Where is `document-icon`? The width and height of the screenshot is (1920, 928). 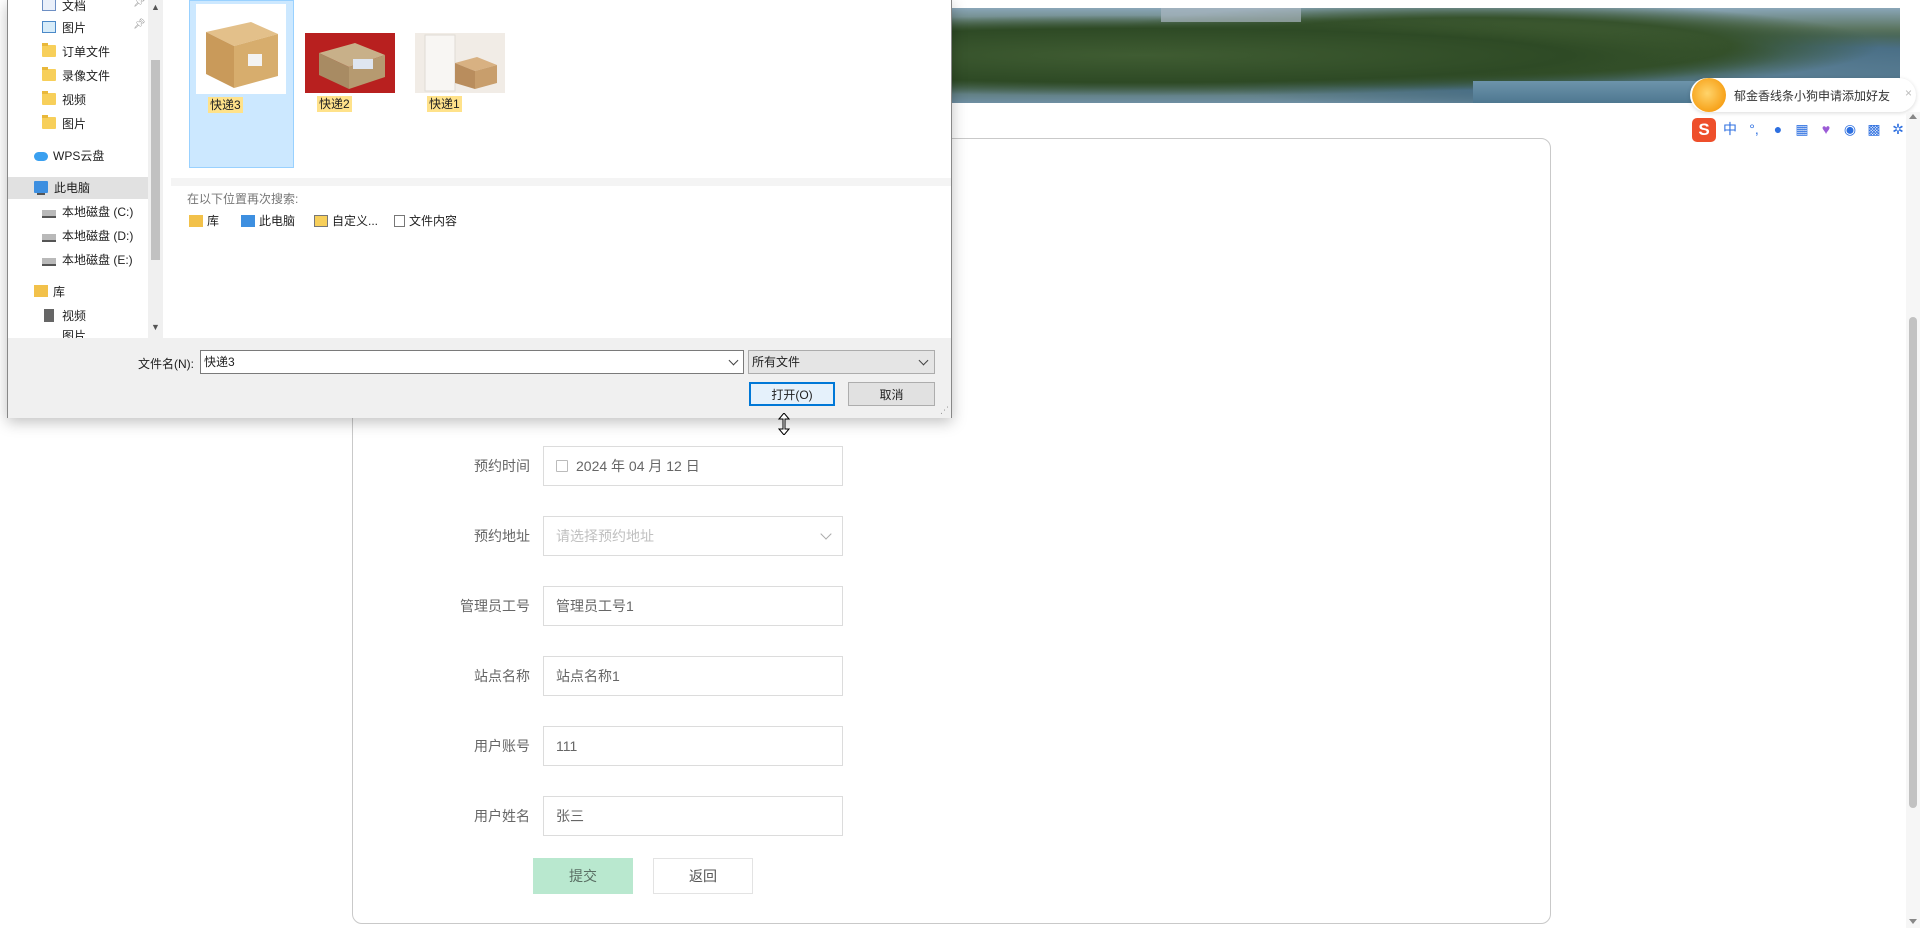
document-icon is located at coordinates (399, 221).